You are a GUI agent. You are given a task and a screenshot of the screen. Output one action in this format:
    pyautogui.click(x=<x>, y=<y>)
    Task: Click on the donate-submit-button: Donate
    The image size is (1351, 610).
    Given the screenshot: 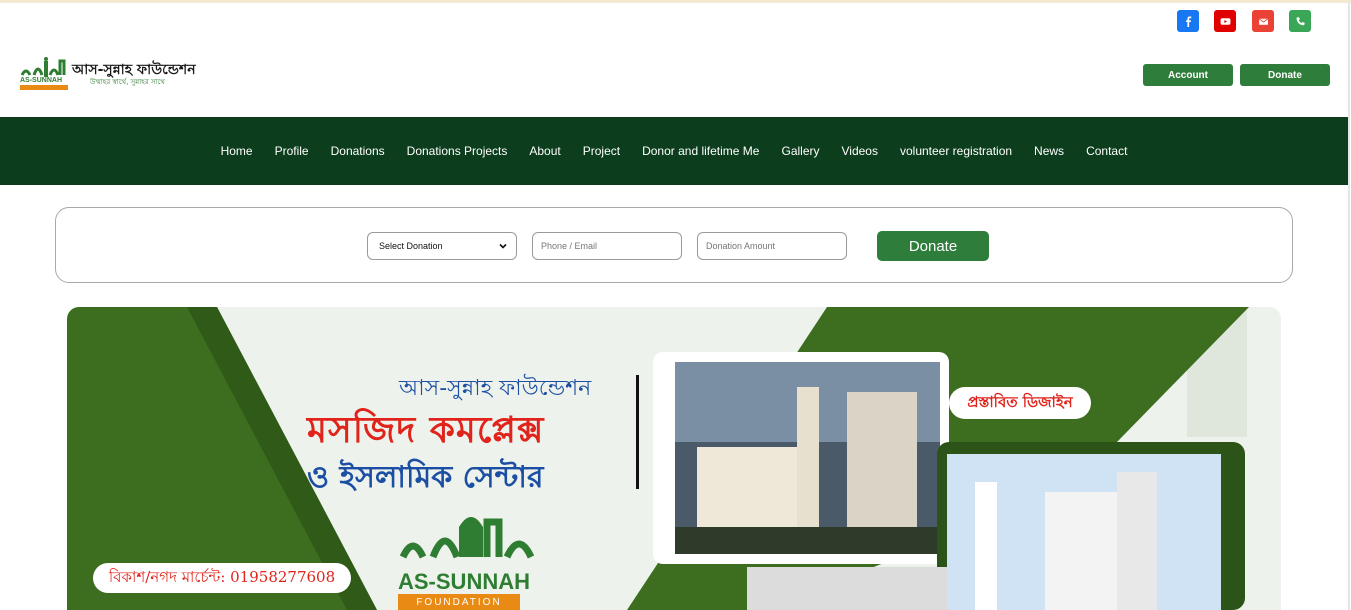 What is the action you would take?
    pyautogui.click(x=933, y=246)
    